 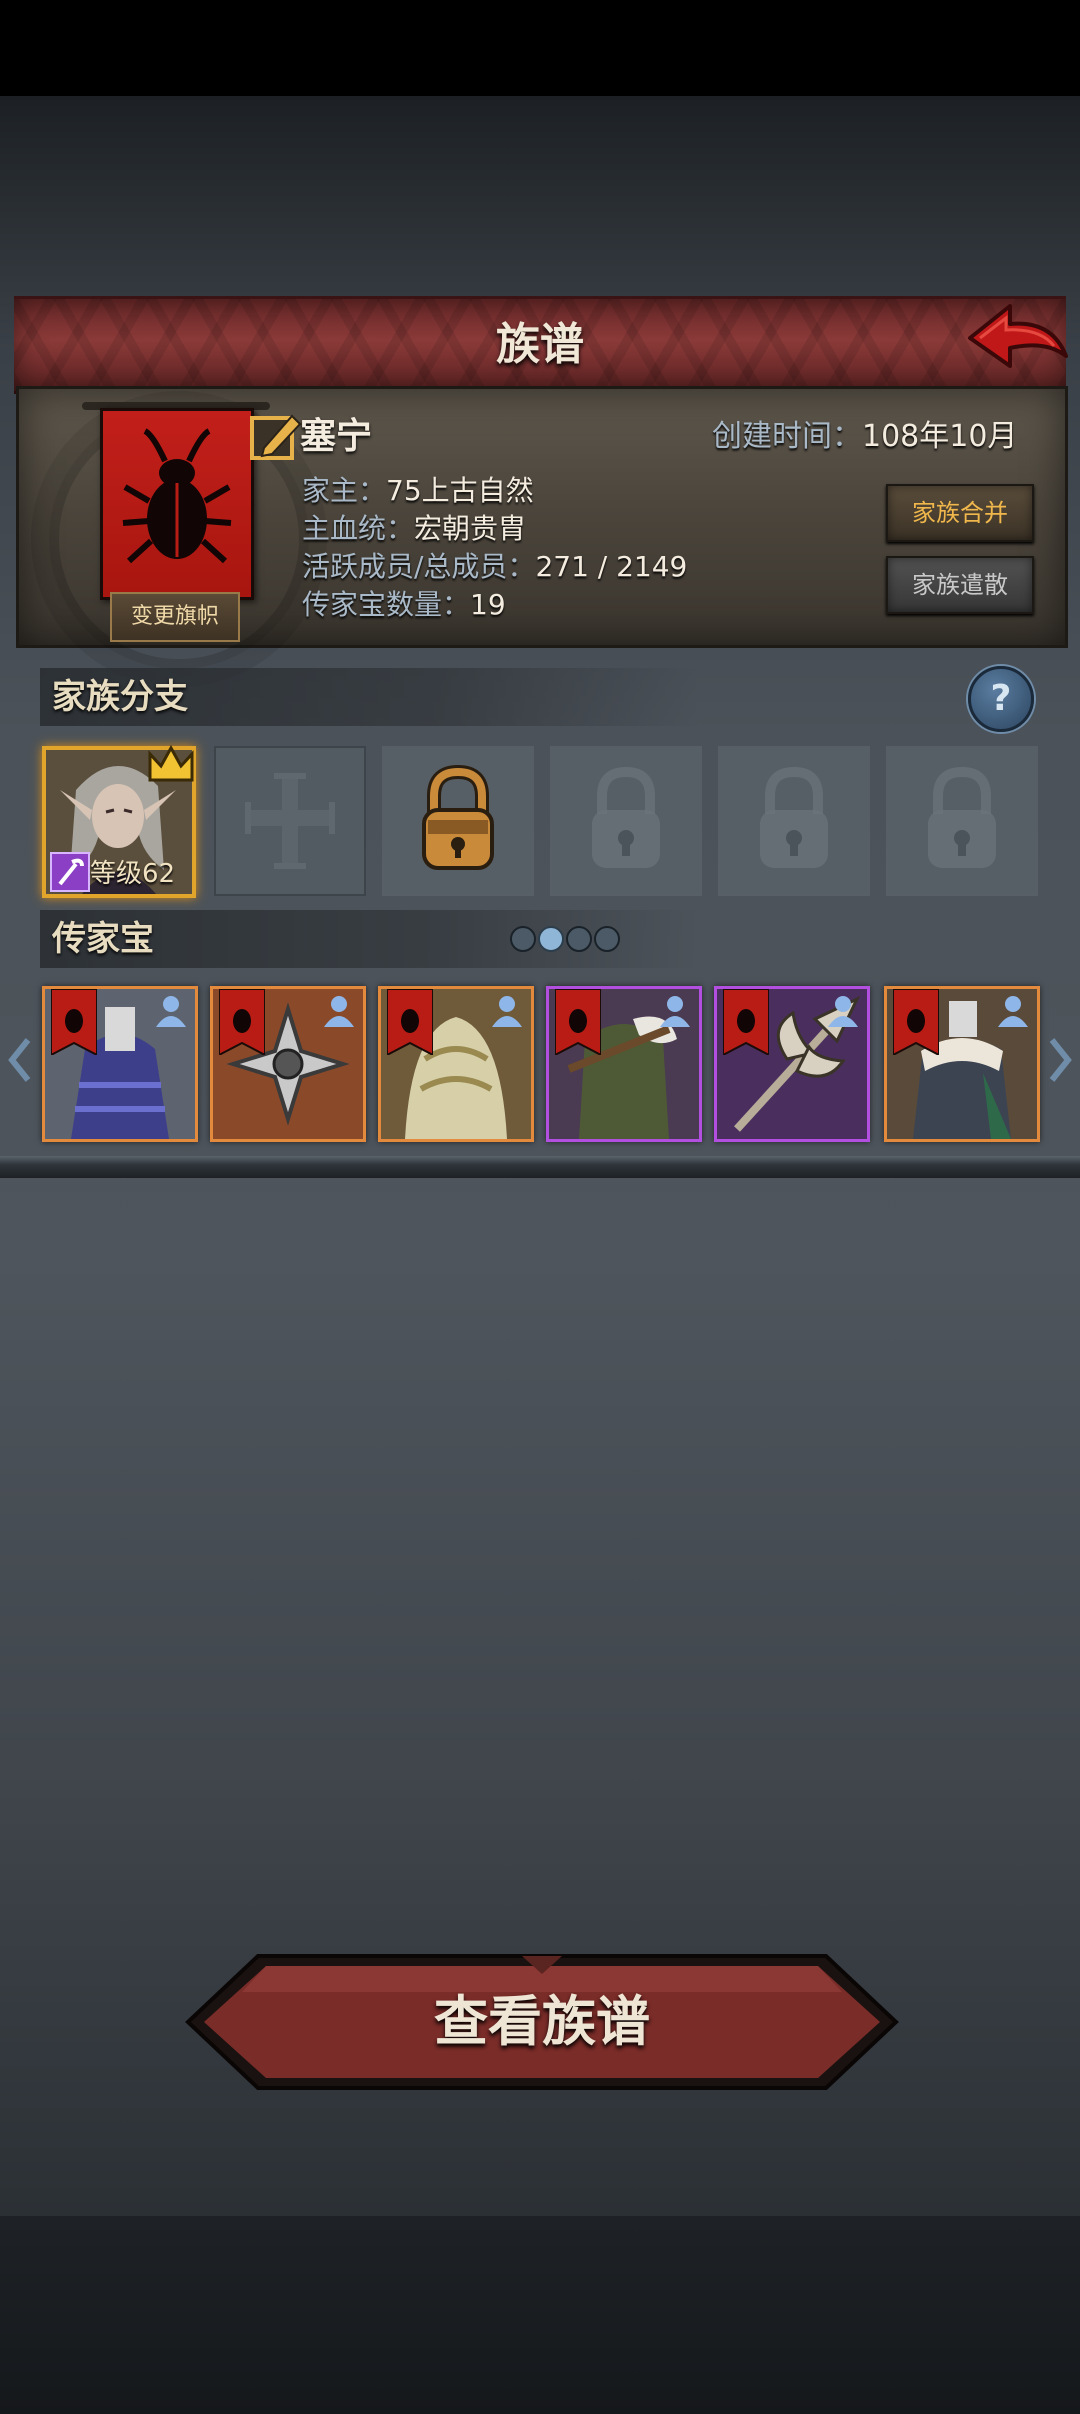 I want to click on view-family-tree-button: 查看族谱, so click(x=542, y=2022).